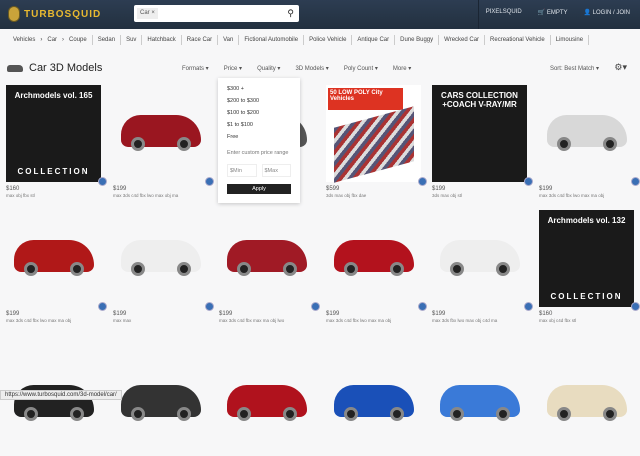 The image size is (640, 456). What do you see at coordinates (290, 13) in the screenshot?
I see `search-icon: ⚲` at bounding box center [290, 13].